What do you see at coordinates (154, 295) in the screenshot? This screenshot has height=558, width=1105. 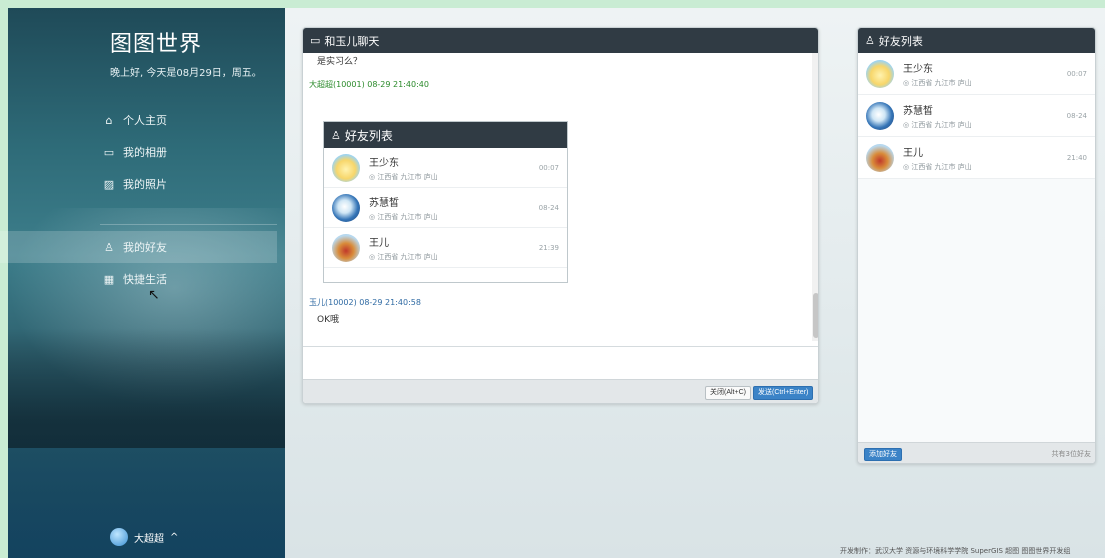 I see `cursor-icon: ↖` at bounding box center [154, 295].